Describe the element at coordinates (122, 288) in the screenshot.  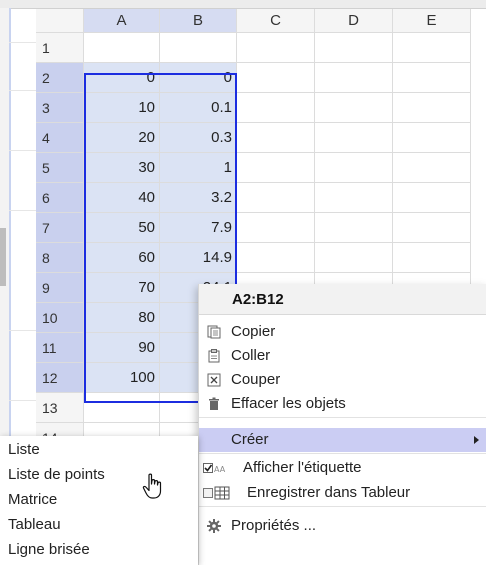
I see `spreadsheet-cell: 70` at that location.